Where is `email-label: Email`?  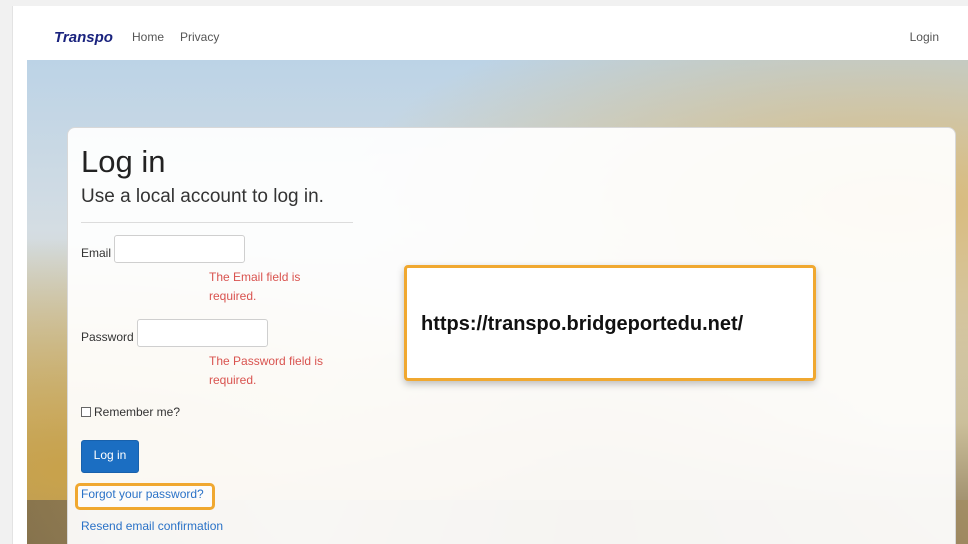 email-label: Email is located at coordinates (96, 253).